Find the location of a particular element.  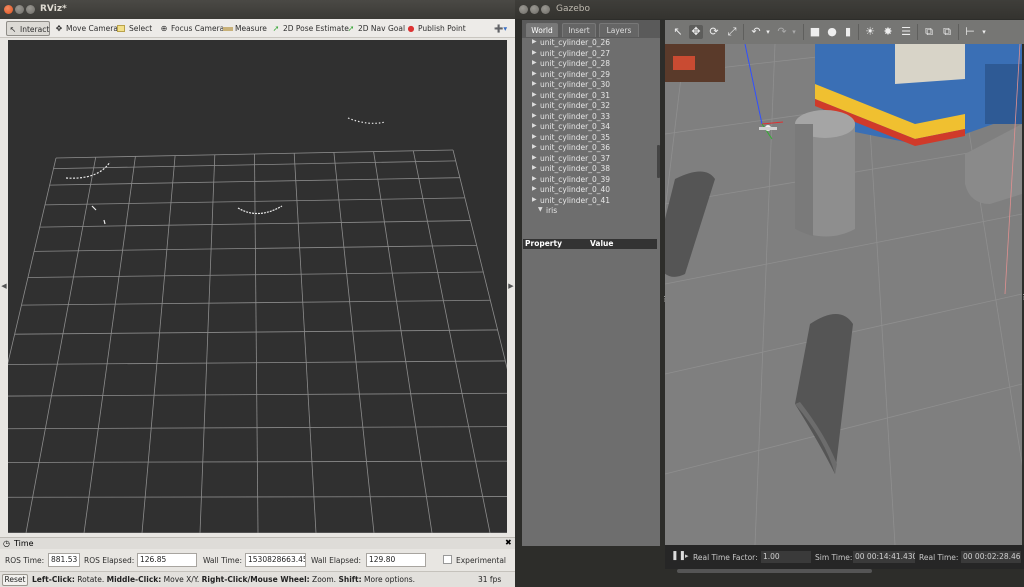

time-panel-title: Time is located at coordinates (24, 543).